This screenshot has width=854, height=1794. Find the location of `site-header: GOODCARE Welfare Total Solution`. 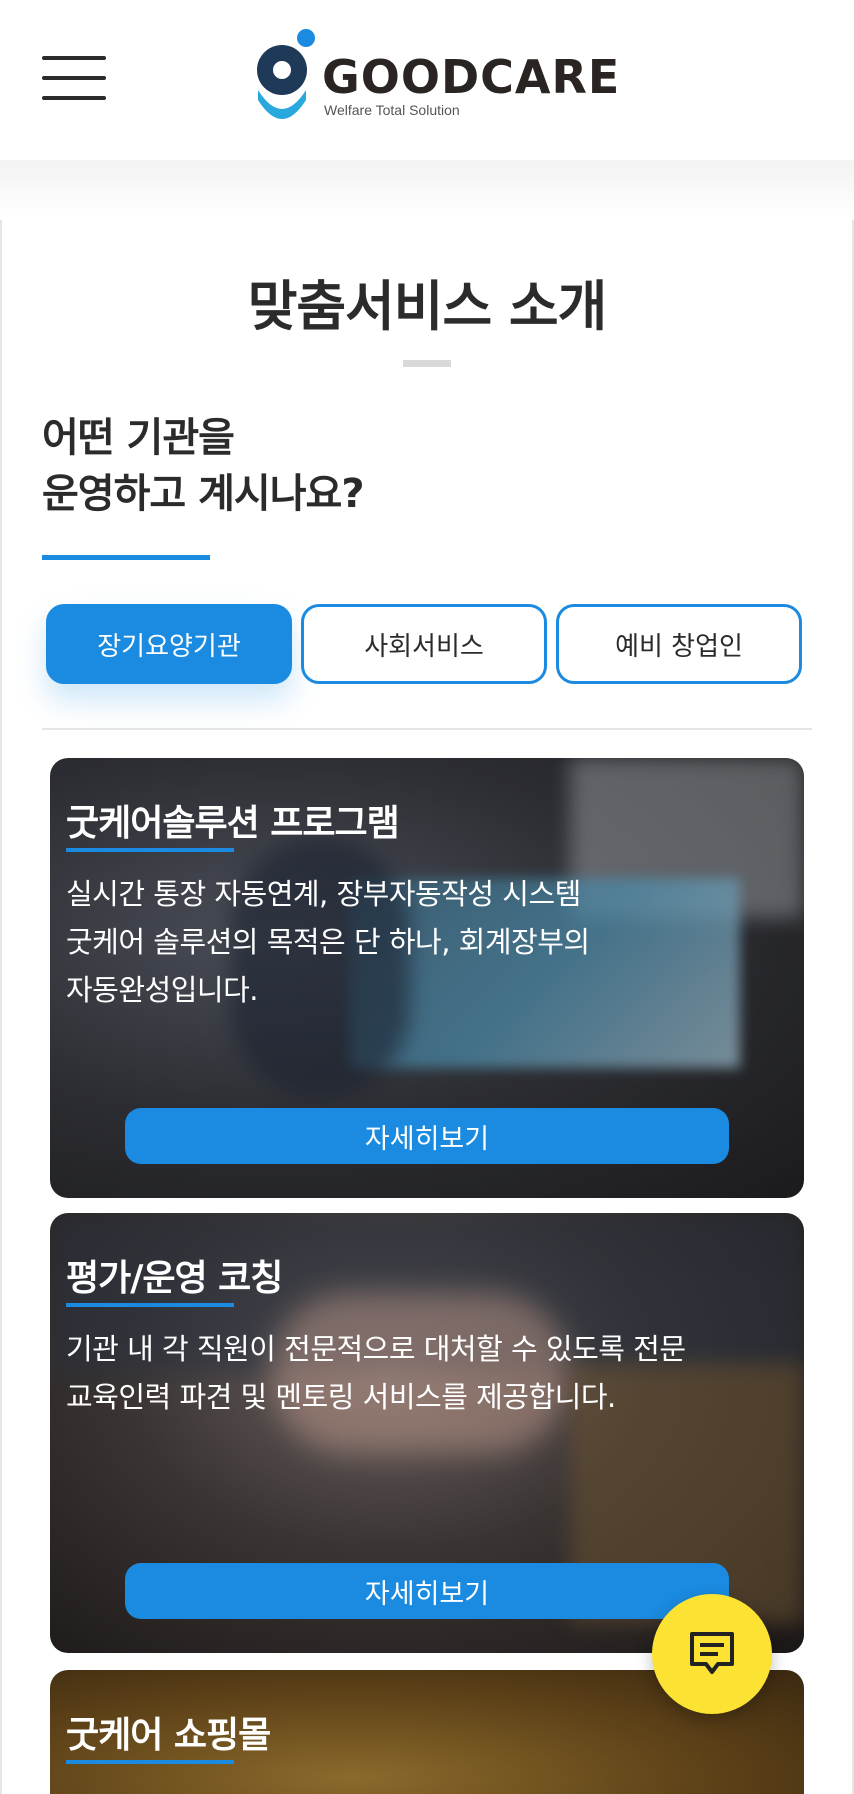

site-header: GOODCARE Welfare Total Solution is located at coordinates (427, 80).